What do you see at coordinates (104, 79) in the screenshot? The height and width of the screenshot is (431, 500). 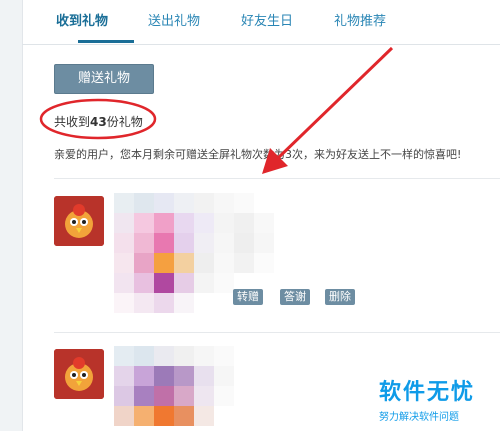 I see `send-gift-button: 赠送礼物` at bounding box center [104, 79].